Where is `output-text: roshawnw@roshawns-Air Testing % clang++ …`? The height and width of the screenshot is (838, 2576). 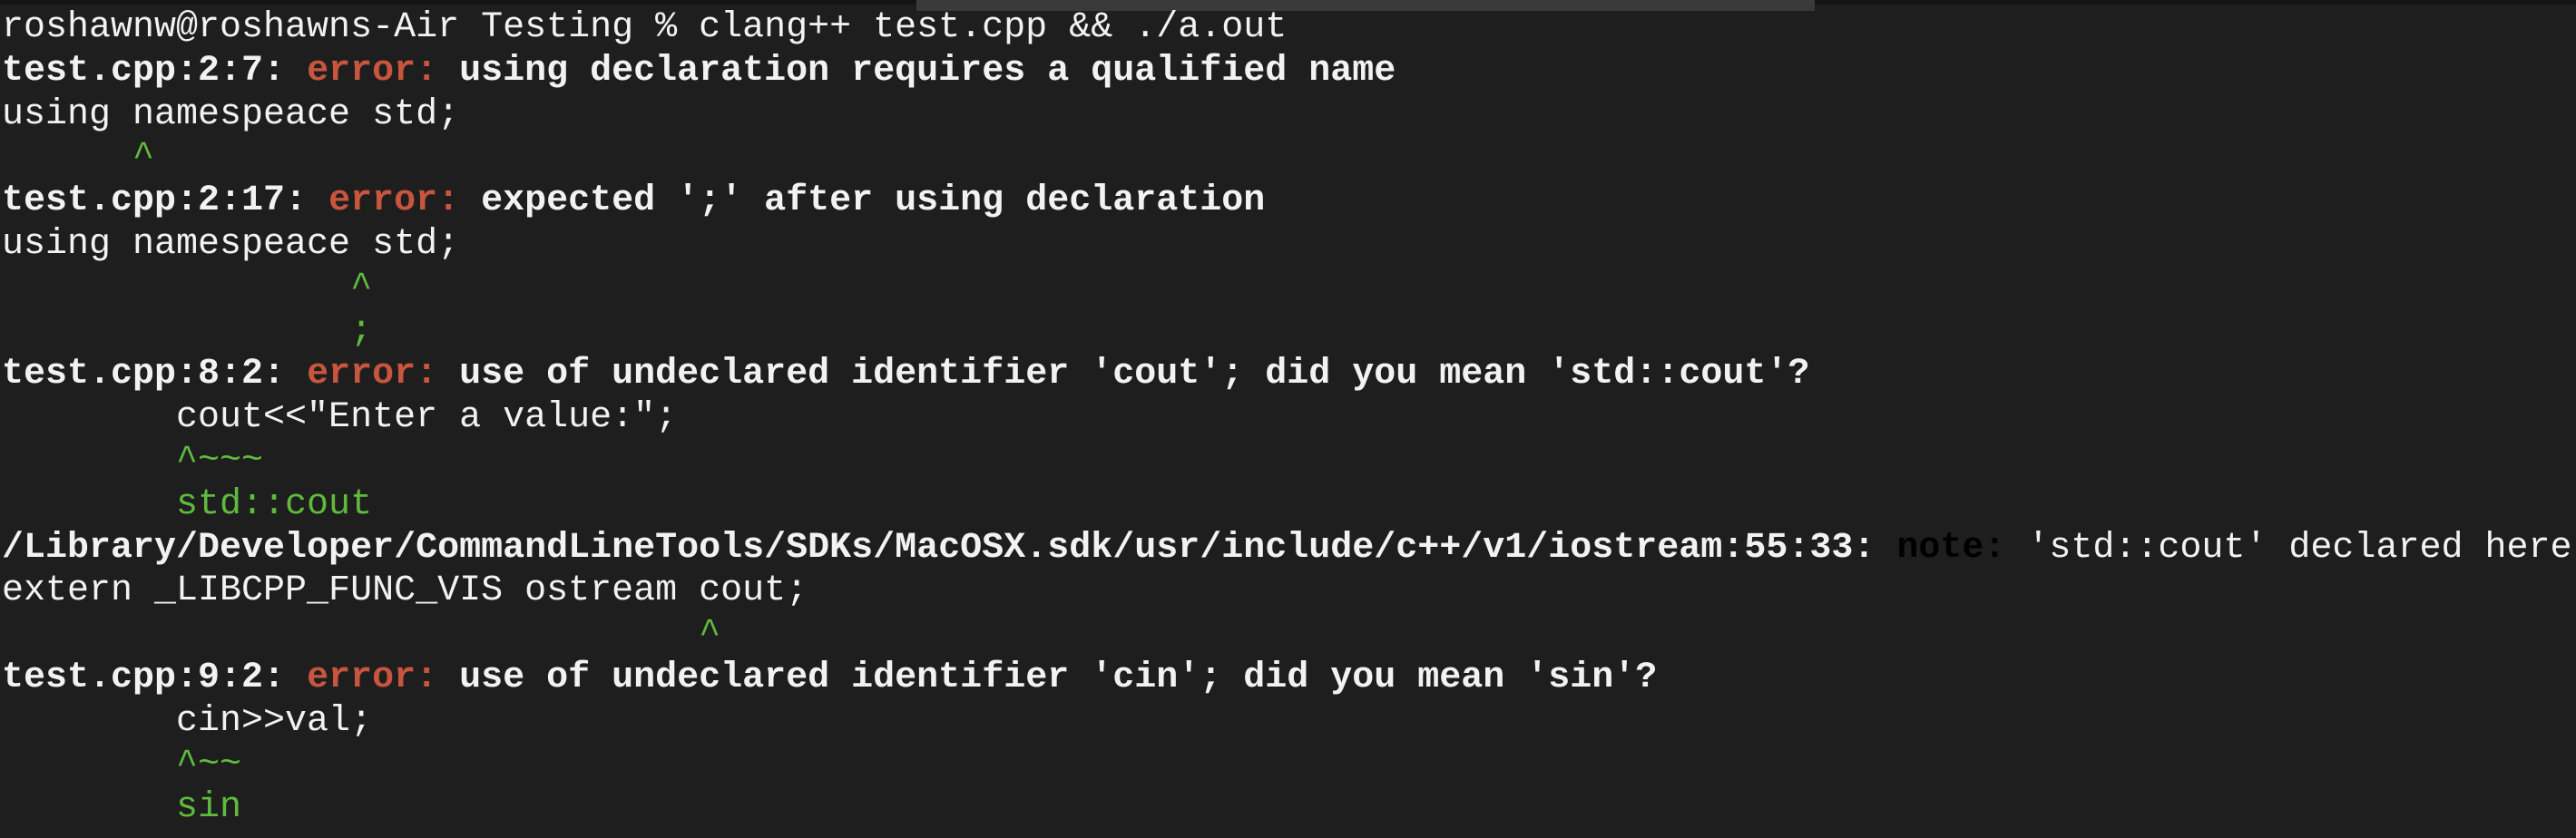
output-text: roshawnw@roshawns-Air Testing % clang++ … is located at coordinates (645, 27).